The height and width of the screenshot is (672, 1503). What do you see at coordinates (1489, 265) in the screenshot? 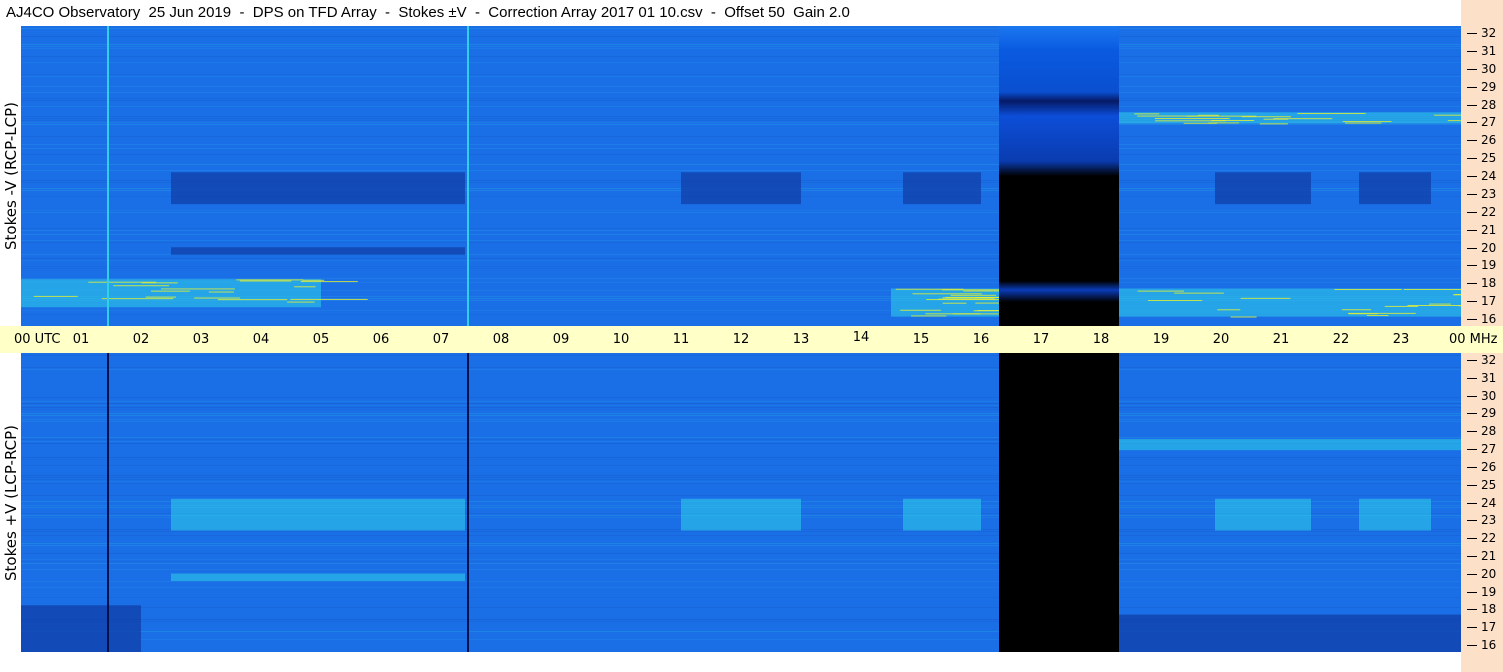
I see `frequency-tick-label: 19` at bounding box center [1489, 265].